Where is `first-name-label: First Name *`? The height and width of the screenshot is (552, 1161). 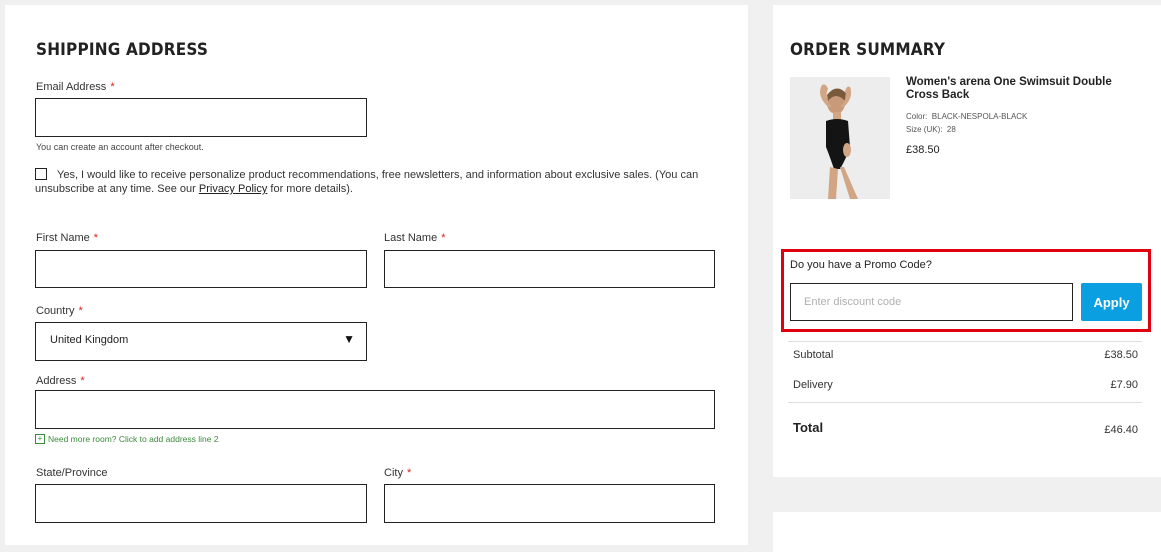 first-name-label: First Name * is located at coordinates (67, 238).